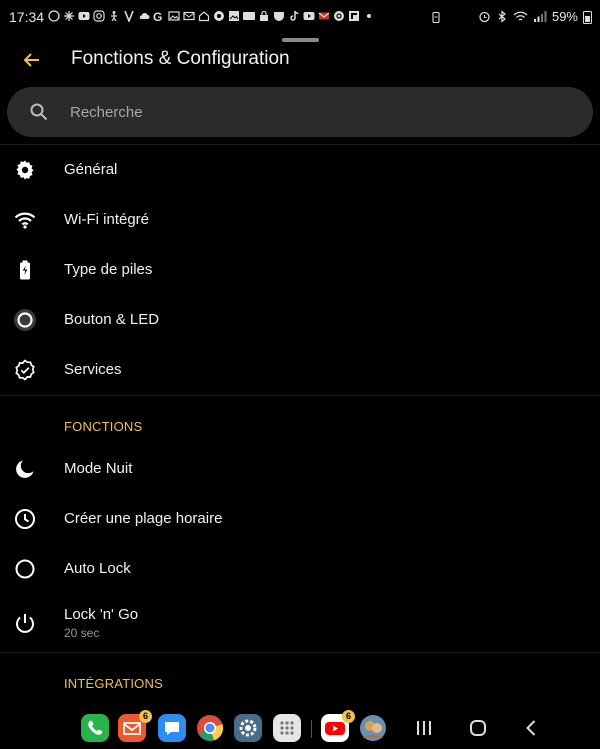  Describe the element at coordinates (279, 16) in the screenshot. I see `pocket-icon` at that location.